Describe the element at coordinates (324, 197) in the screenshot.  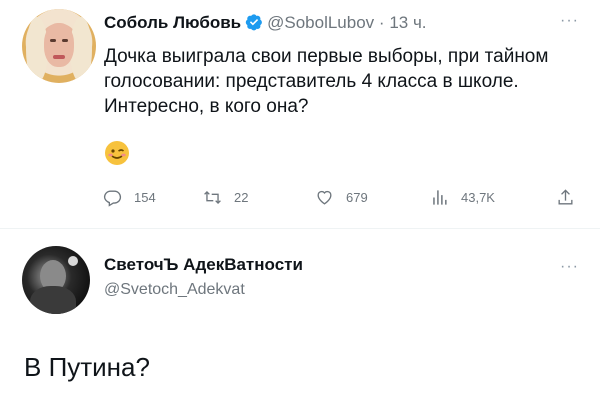
I see `heart-icon` at that location.